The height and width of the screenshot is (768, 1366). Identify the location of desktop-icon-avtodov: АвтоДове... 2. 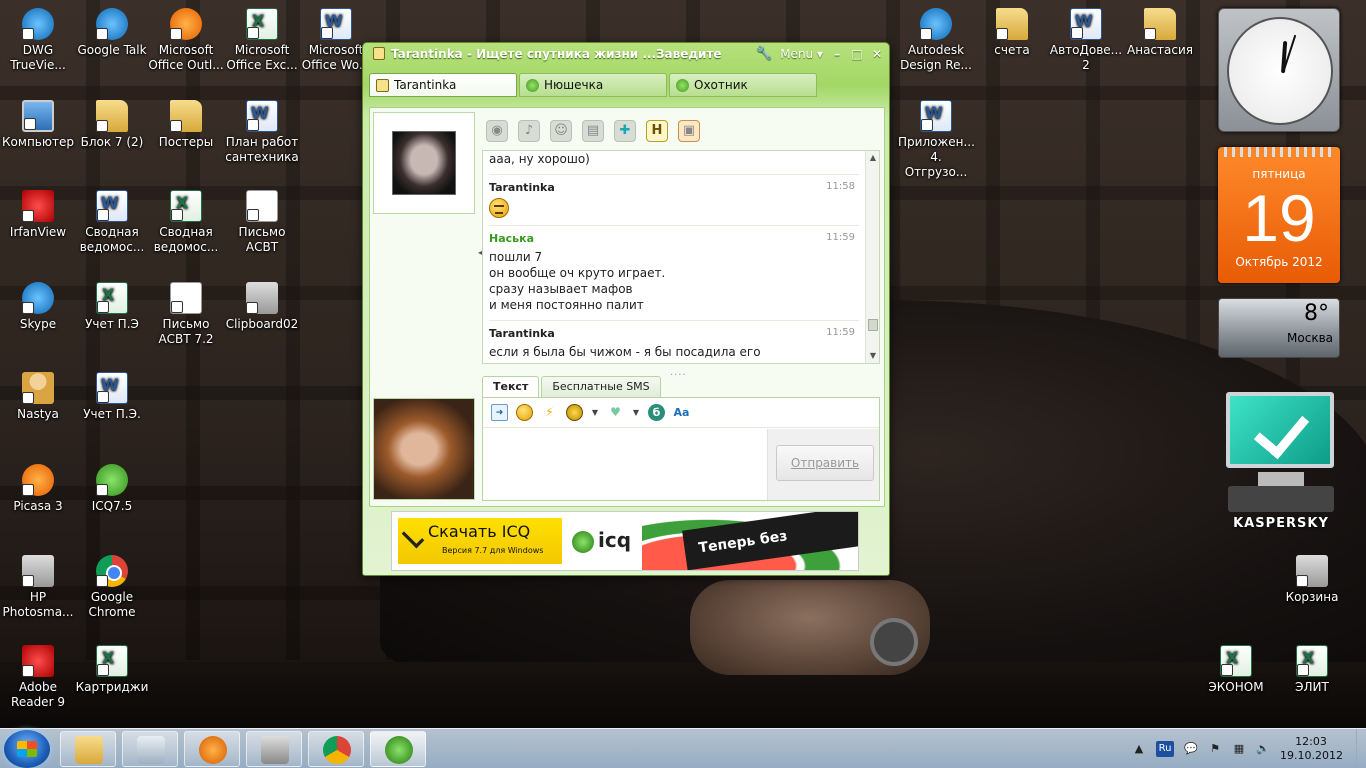
(1086, 40).